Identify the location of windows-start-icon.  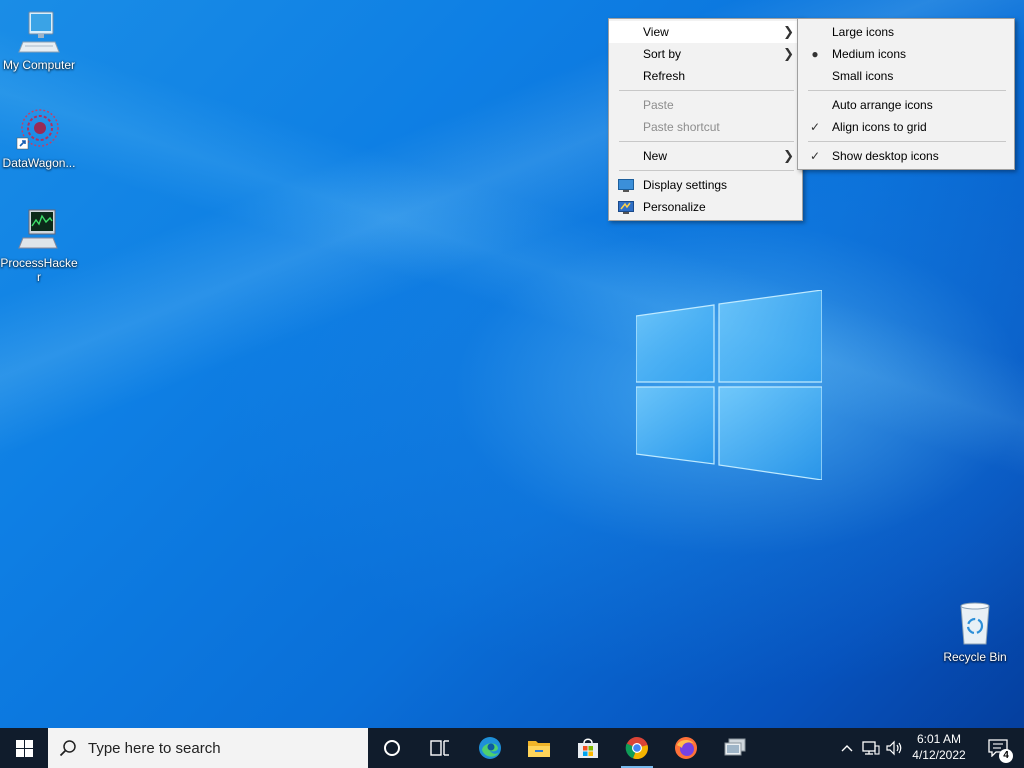
(24, 748).